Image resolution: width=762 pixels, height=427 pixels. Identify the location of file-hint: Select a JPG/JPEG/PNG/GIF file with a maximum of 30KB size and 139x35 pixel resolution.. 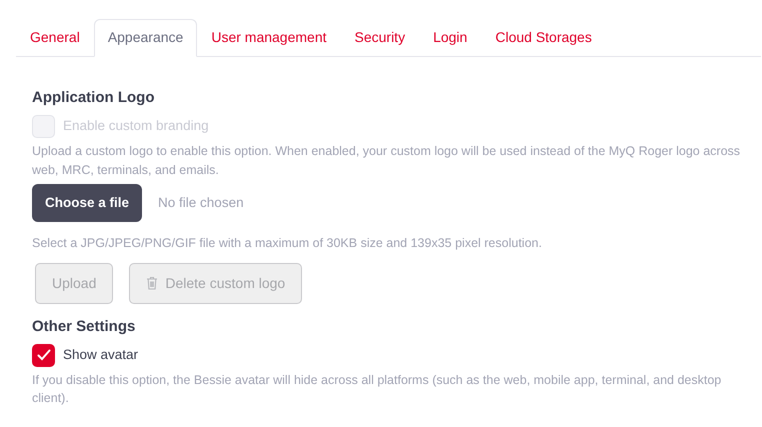
(287, 243).